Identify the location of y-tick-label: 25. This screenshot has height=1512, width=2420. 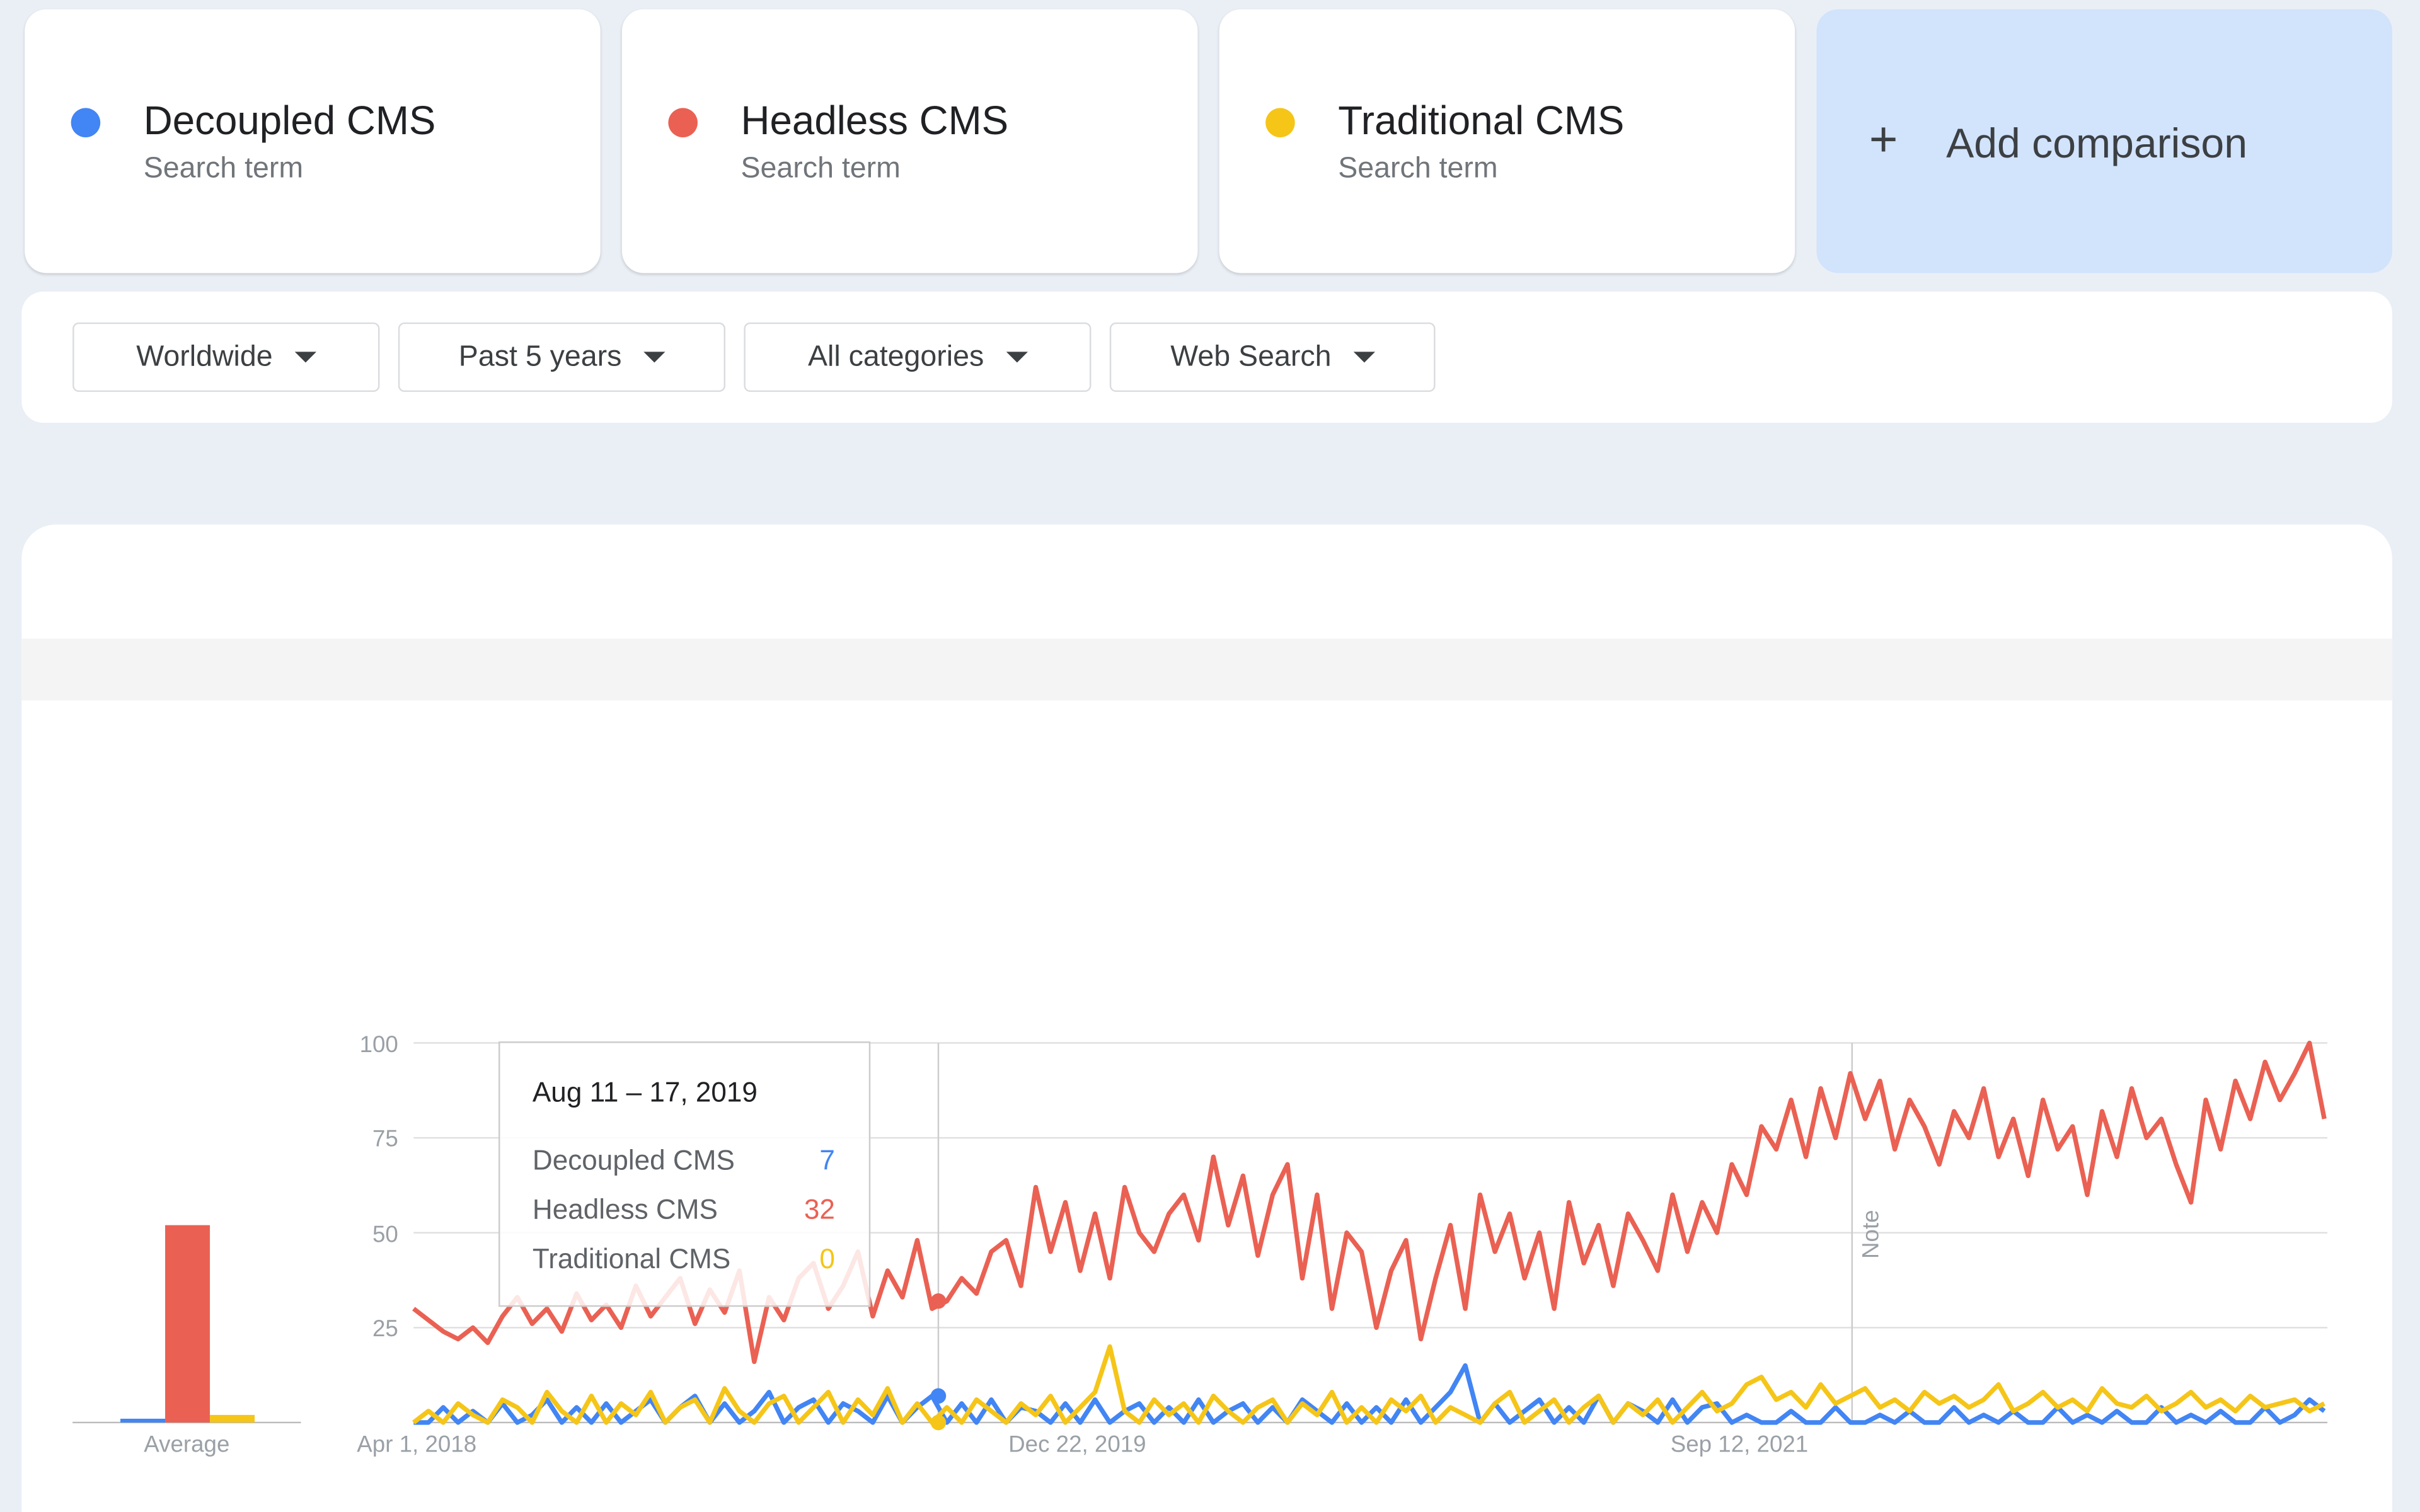
(385, 1328).